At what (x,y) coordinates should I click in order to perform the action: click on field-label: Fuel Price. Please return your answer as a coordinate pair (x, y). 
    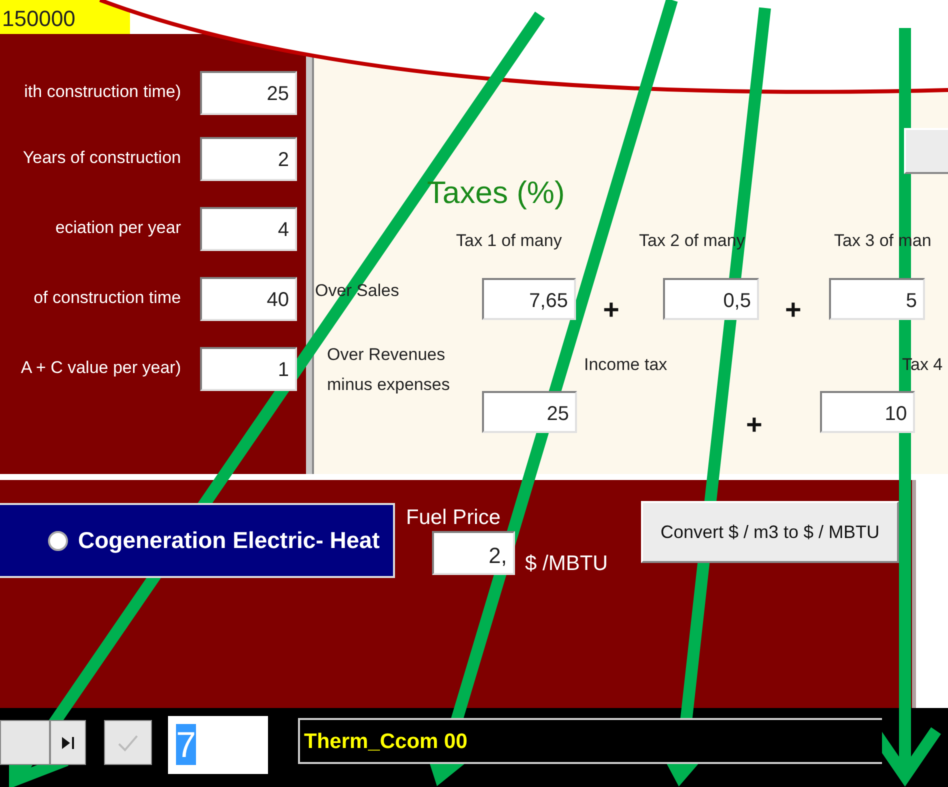
    Looking at the image, I should click on (453, 518).